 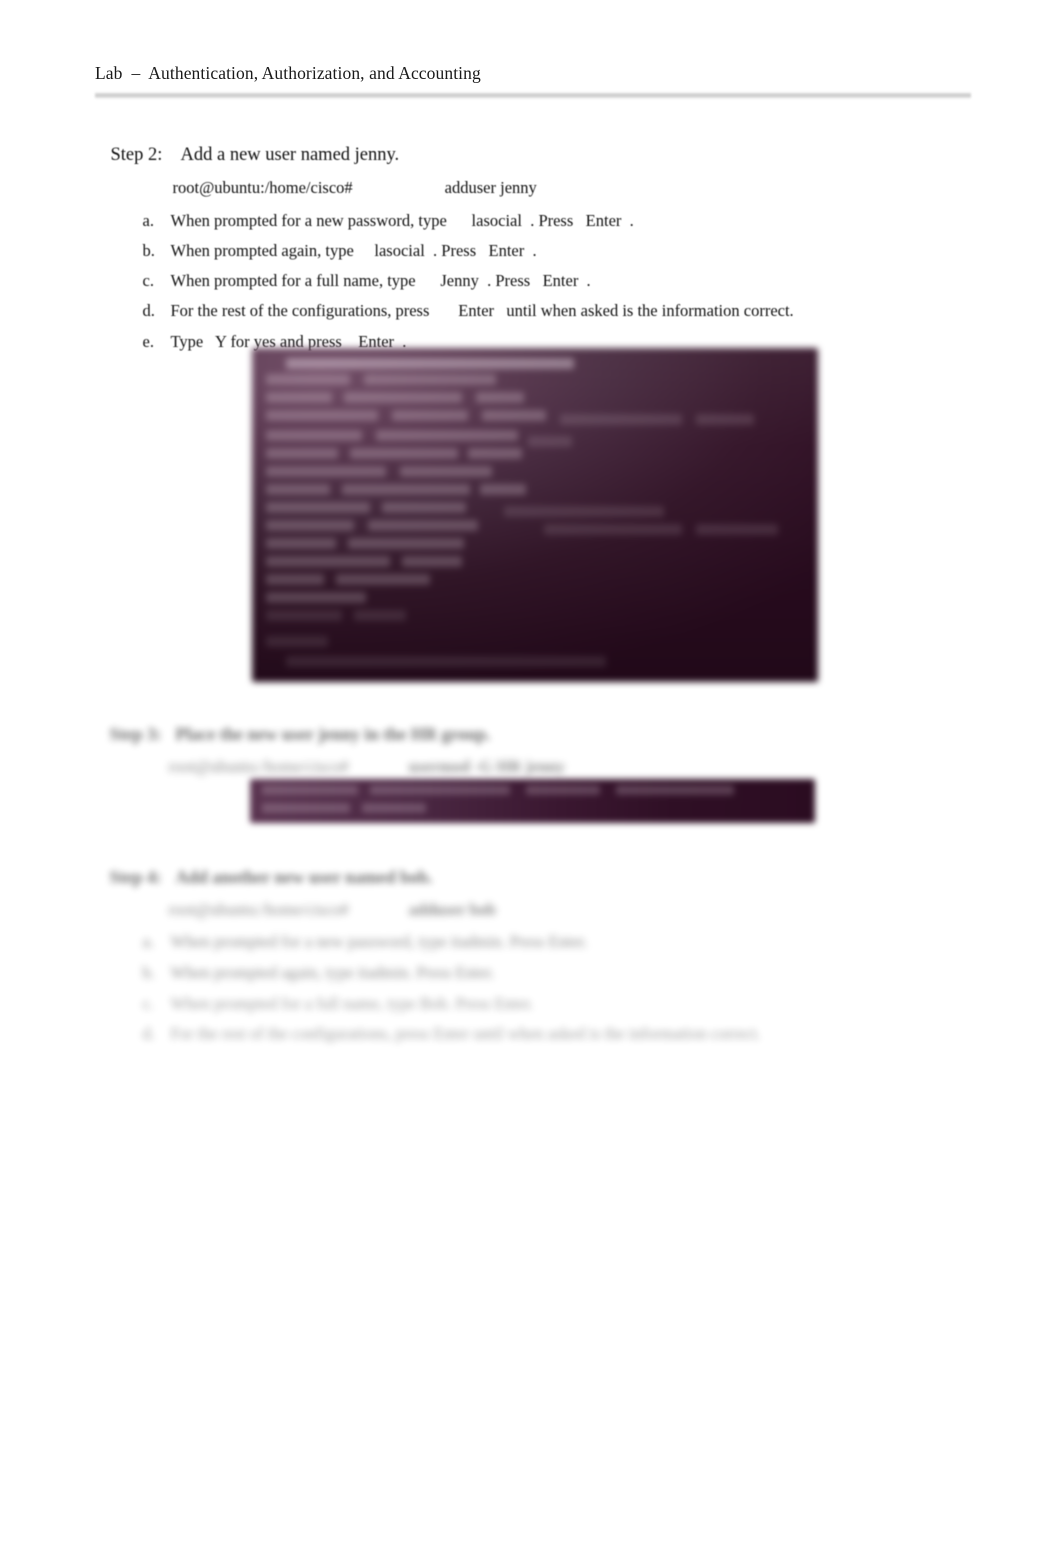 What do you see at coordinates (533, 95) in the screenshot?
I see `header-divider` at bounding box center [533, 95].